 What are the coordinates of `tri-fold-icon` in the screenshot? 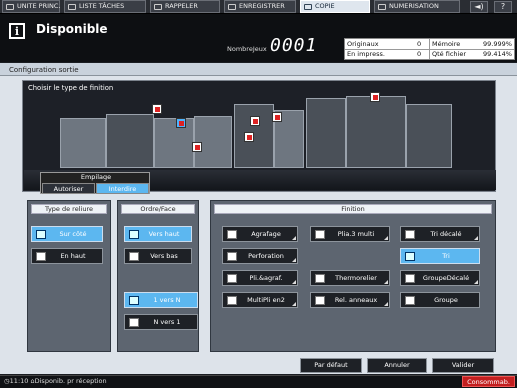 It's located at (320, 234).